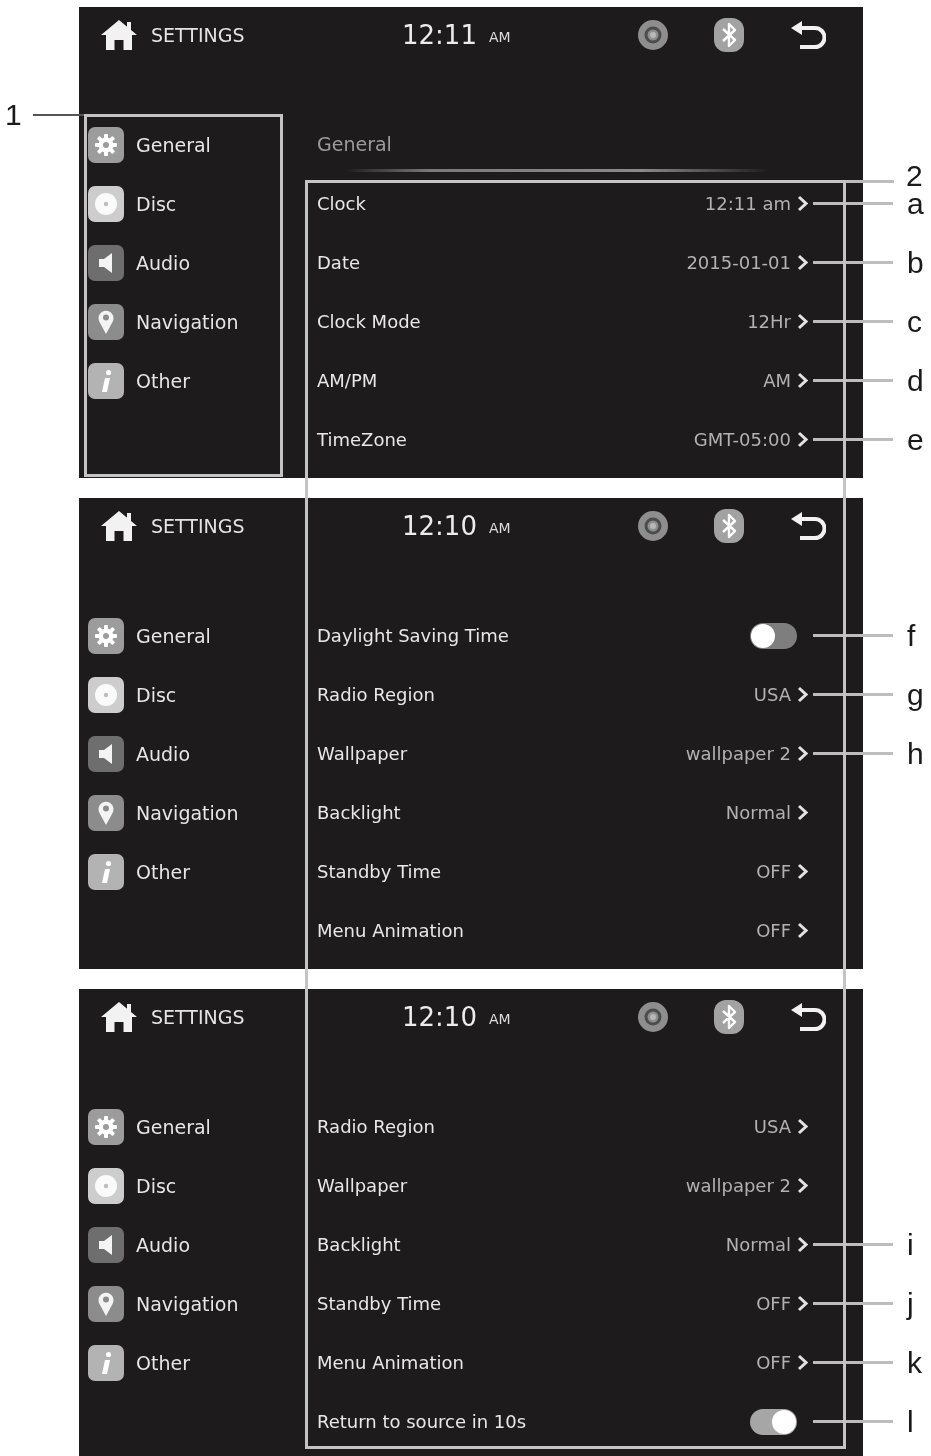 The height and width of the screenshot is (1456, 931). What do you see at coordinates (915, 694) in the screenshot?
I see `callout-letter: g` at bounding box center [915, 694].